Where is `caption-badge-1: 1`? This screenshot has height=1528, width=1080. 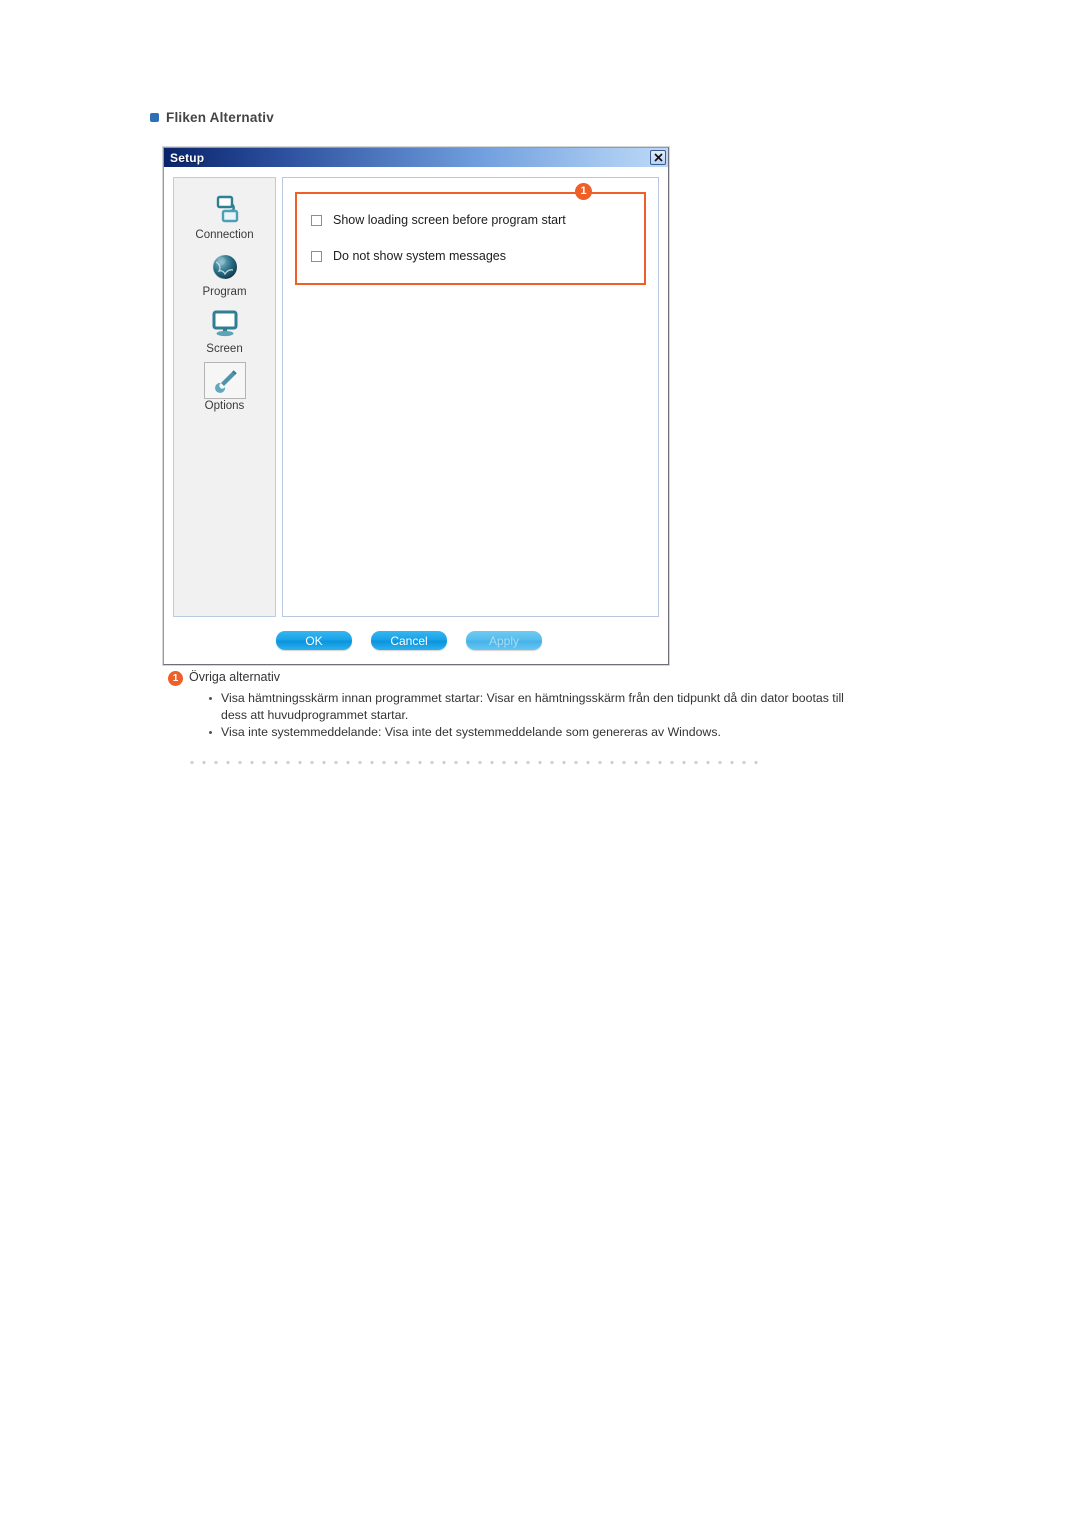 caption-badge-1: 1 is located at coordinates (175, 678).